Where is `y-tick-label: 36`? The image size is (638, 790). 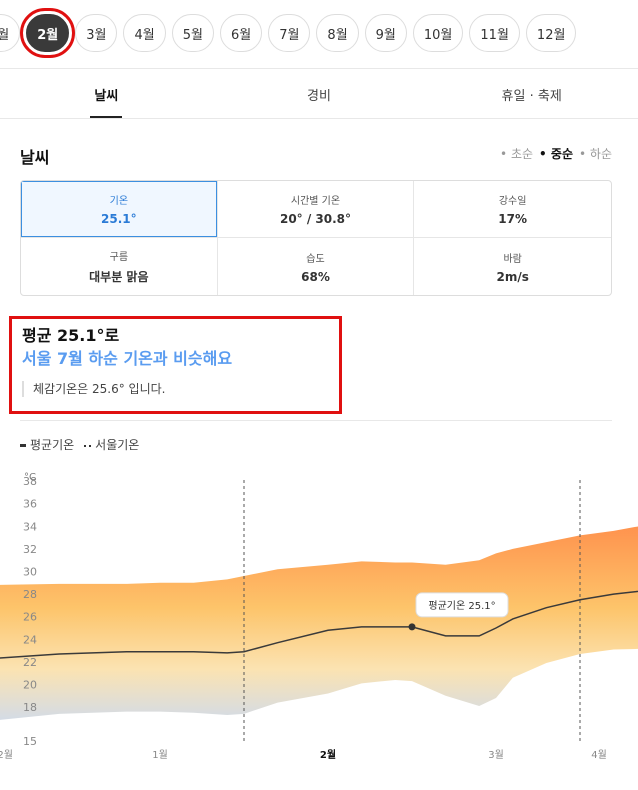
y-tick-label: 36 is located at coordinates (30, 504).